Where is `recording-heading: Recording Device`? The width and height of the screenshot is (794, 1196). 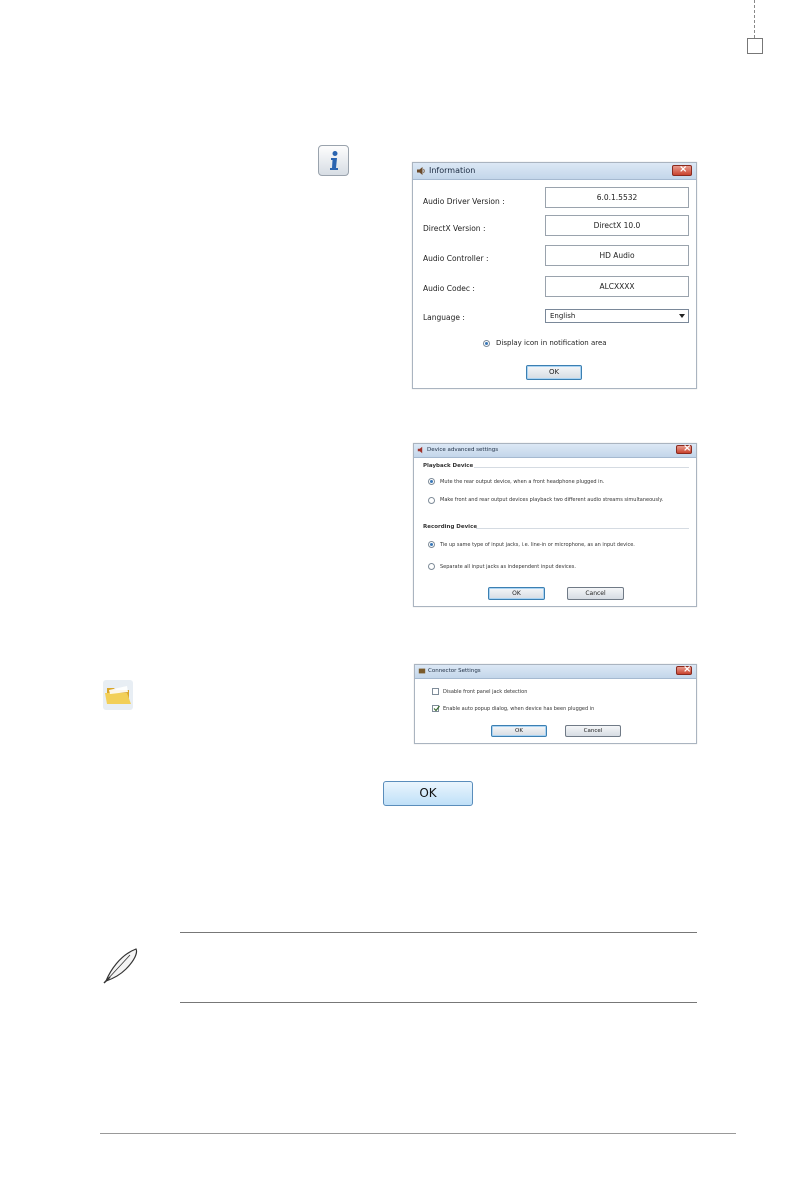 recording-heading: Recording Device is located at coordinates (450, 527).